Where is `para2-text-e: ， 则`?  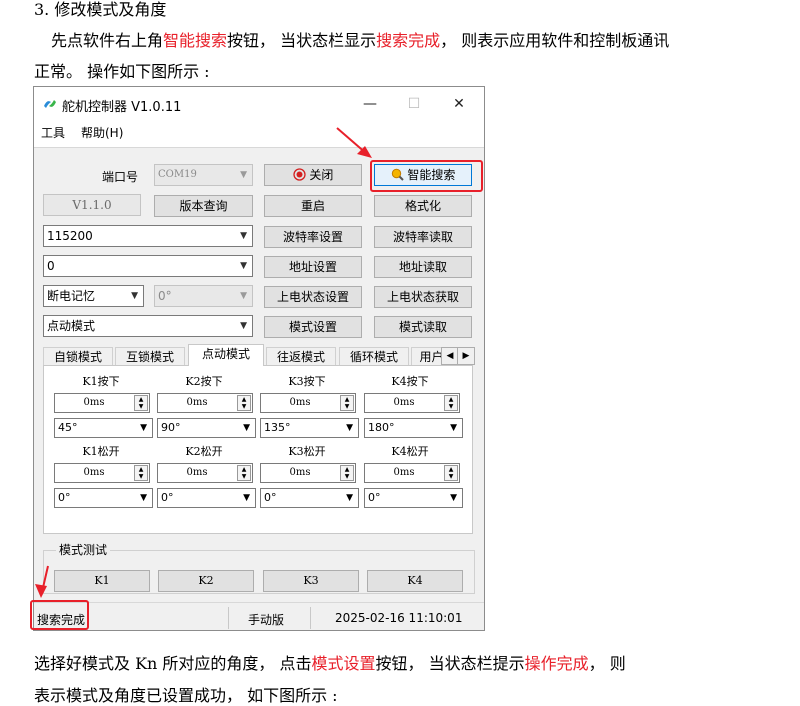
para2-text-e: ， 则 is located at coordinates (607, 663).